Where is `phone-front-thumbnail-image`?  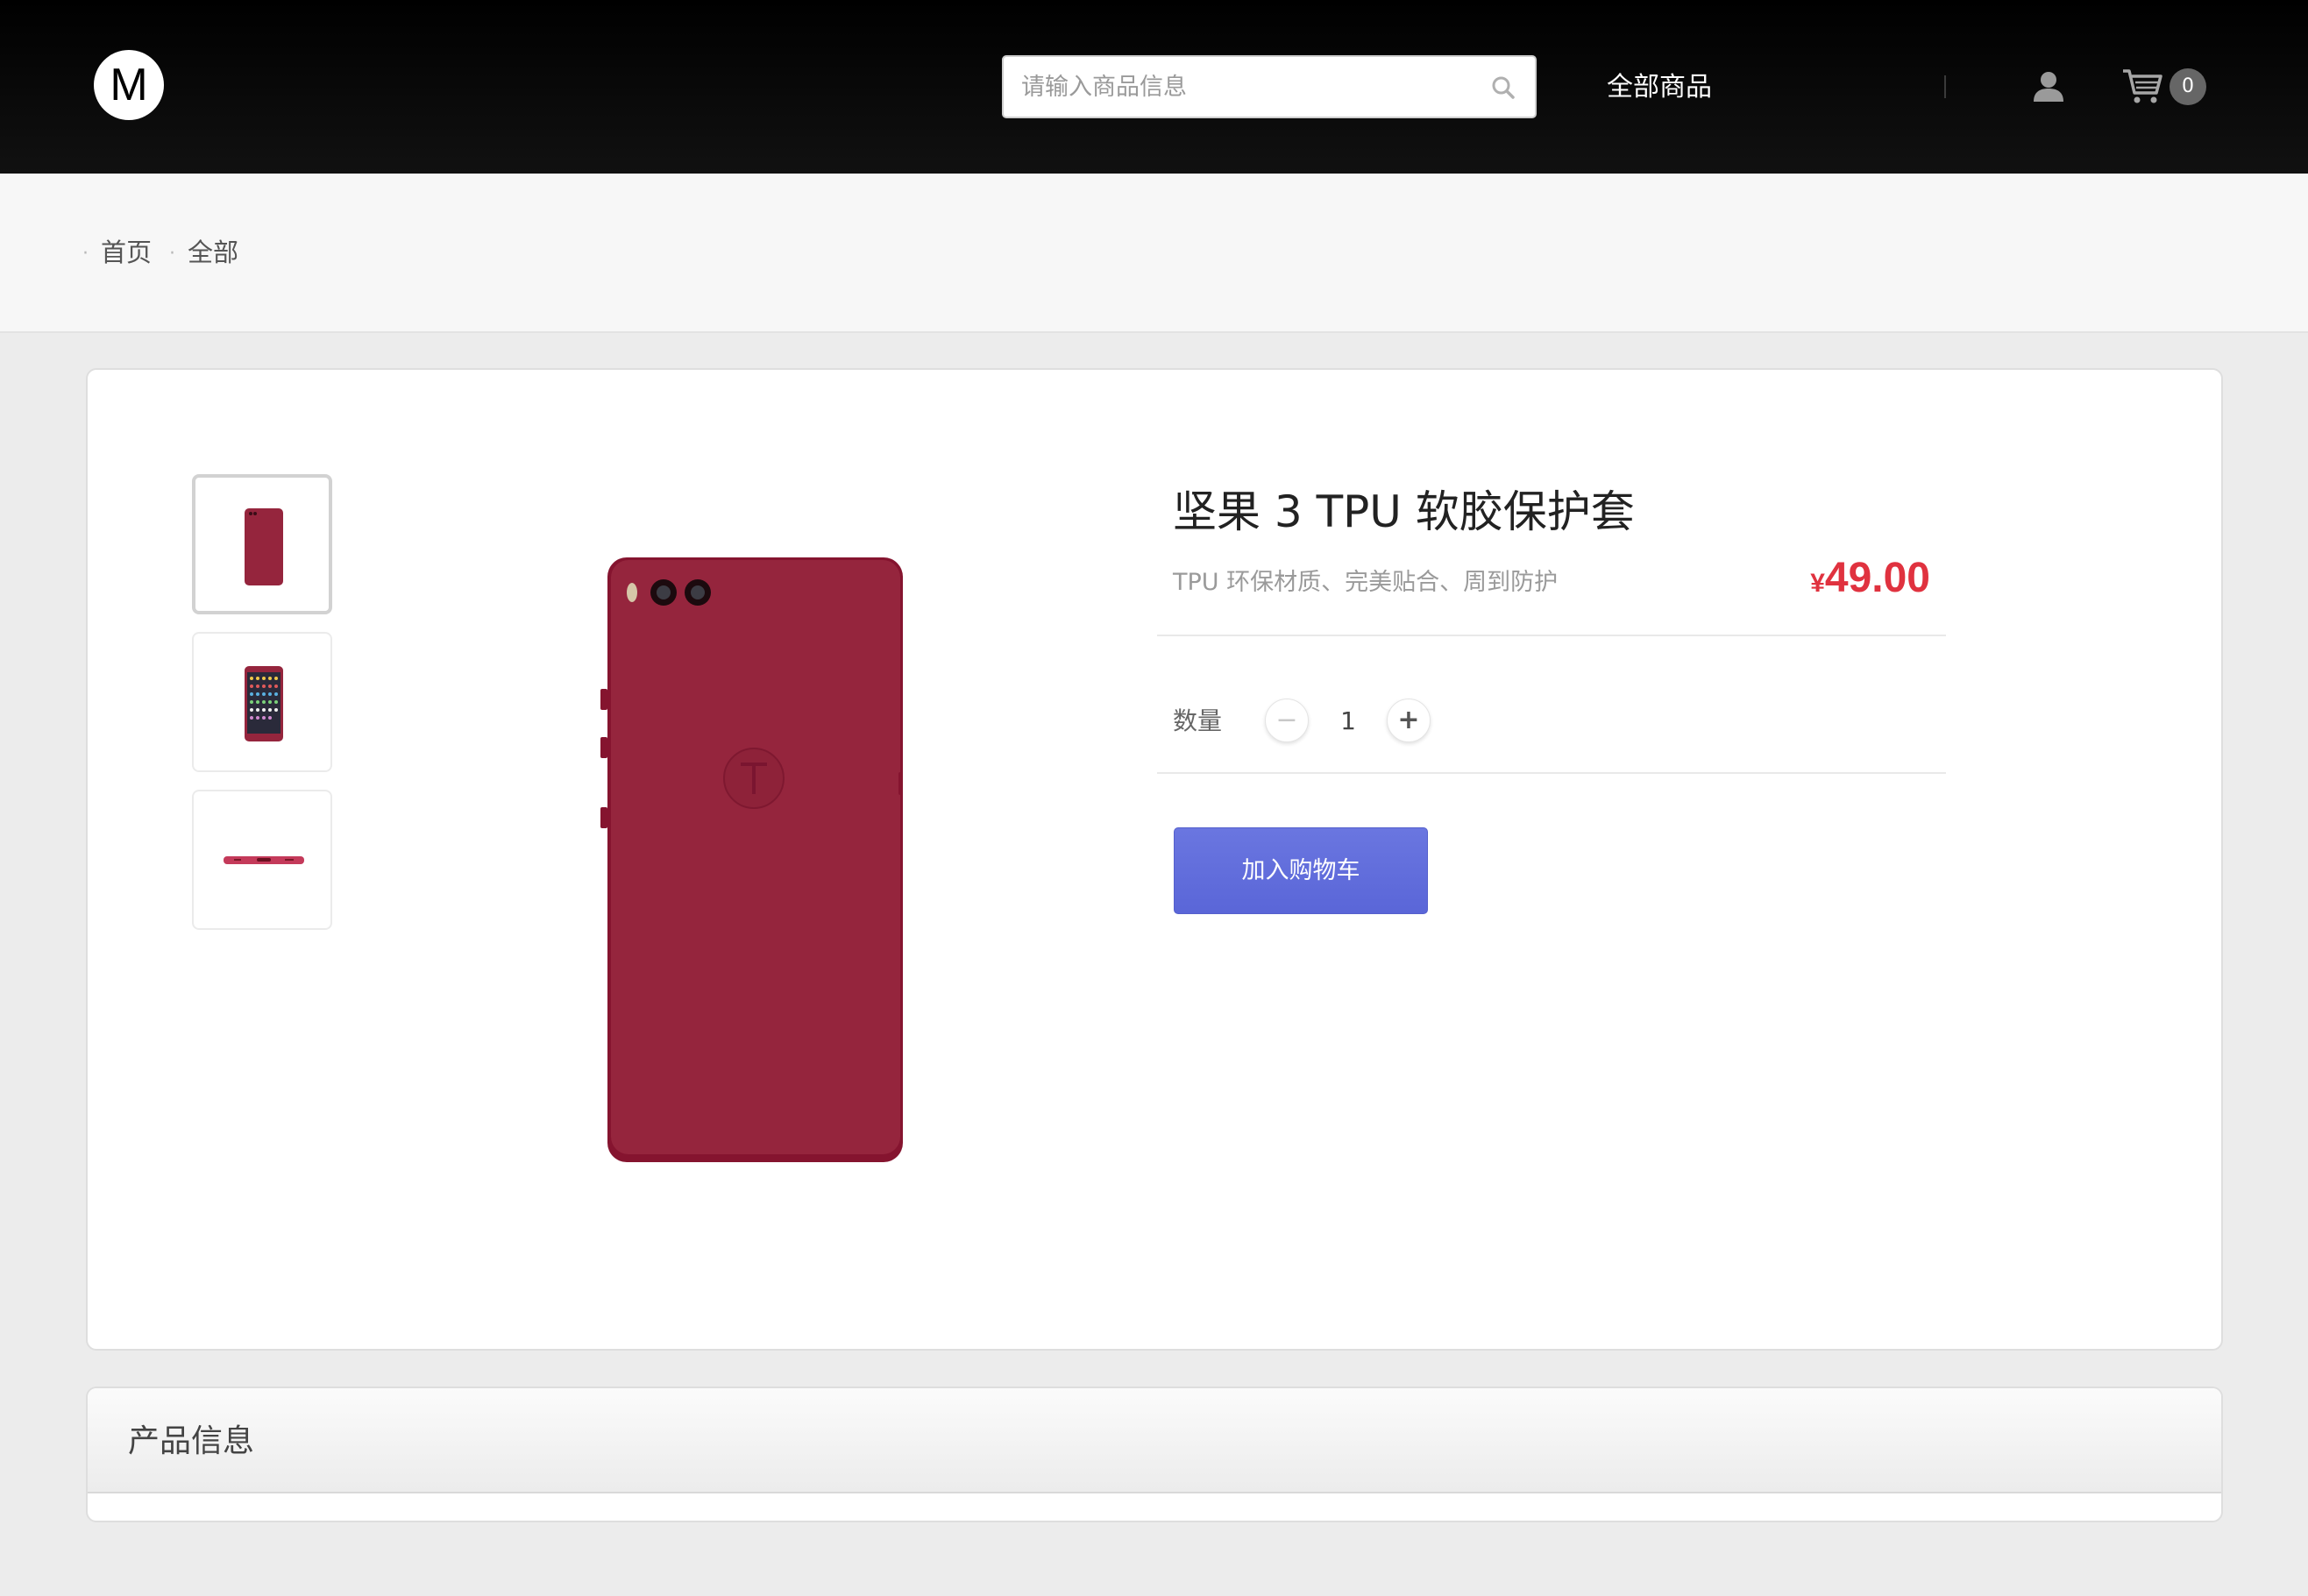
phone-front-thumbnail-image is located at coordinates (264, 703).